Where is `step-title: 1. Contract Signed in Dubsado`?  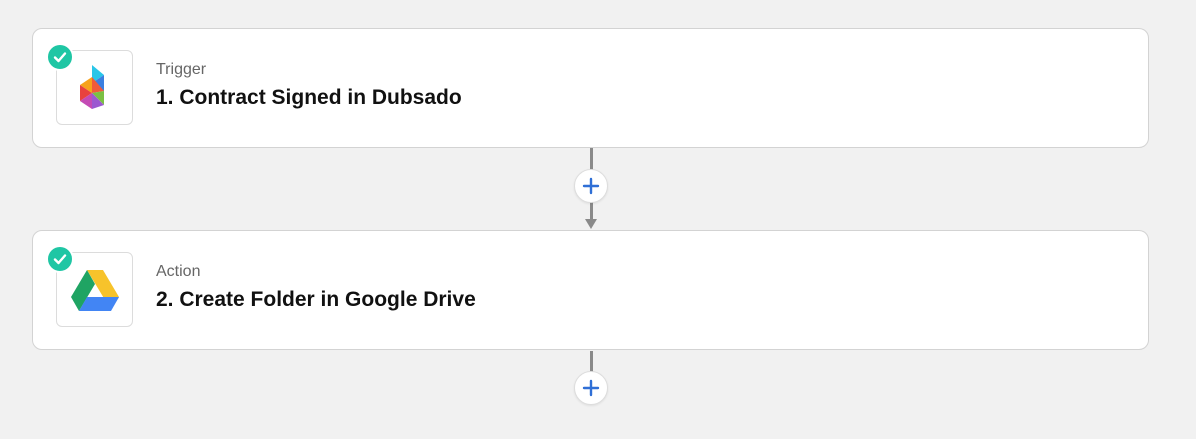 step-title: 1. Contract Signed in Dubsado is located at coordinates (309, 97).